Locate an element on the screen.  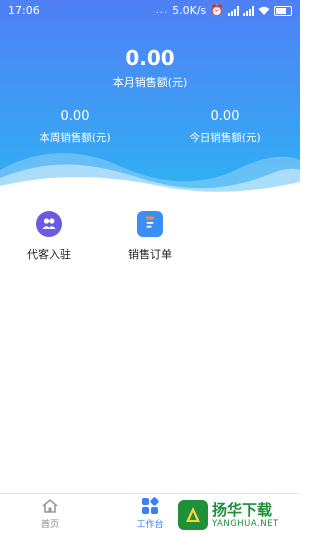
battery-icon is located at coordinates (283, 10).